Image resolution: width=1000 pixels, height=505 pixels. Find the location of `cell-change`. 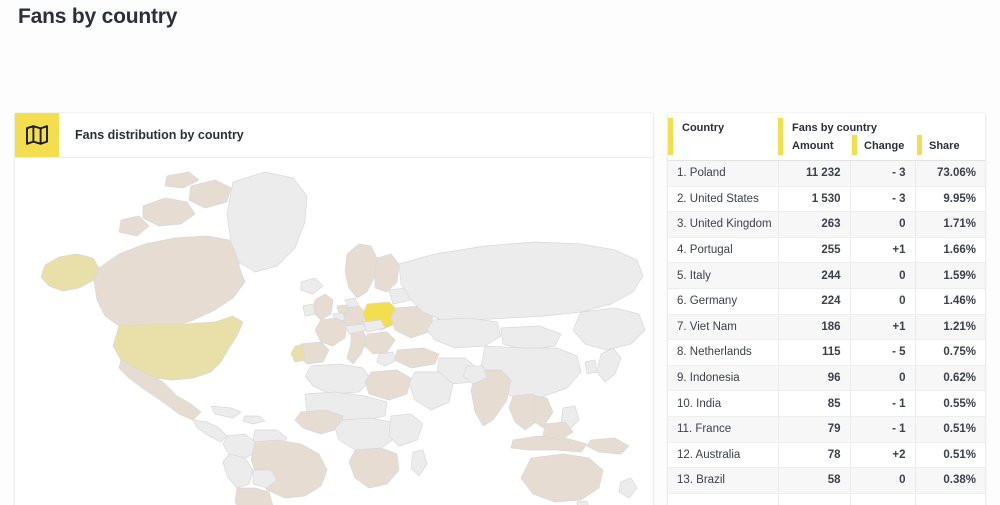

cell-change is located at coordinates (882, 499).